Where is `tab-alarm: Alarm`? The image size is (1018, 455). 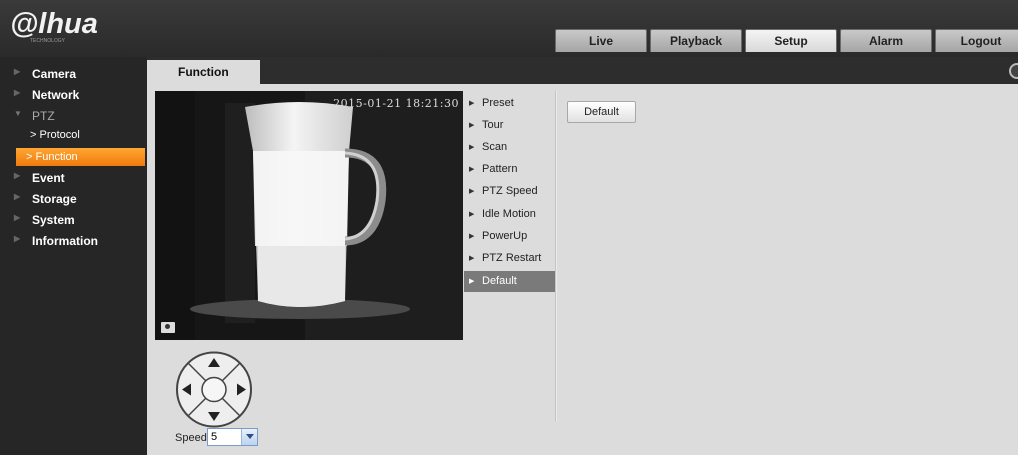 tab-alarm: Alarm is located at coordinates (886, 40).